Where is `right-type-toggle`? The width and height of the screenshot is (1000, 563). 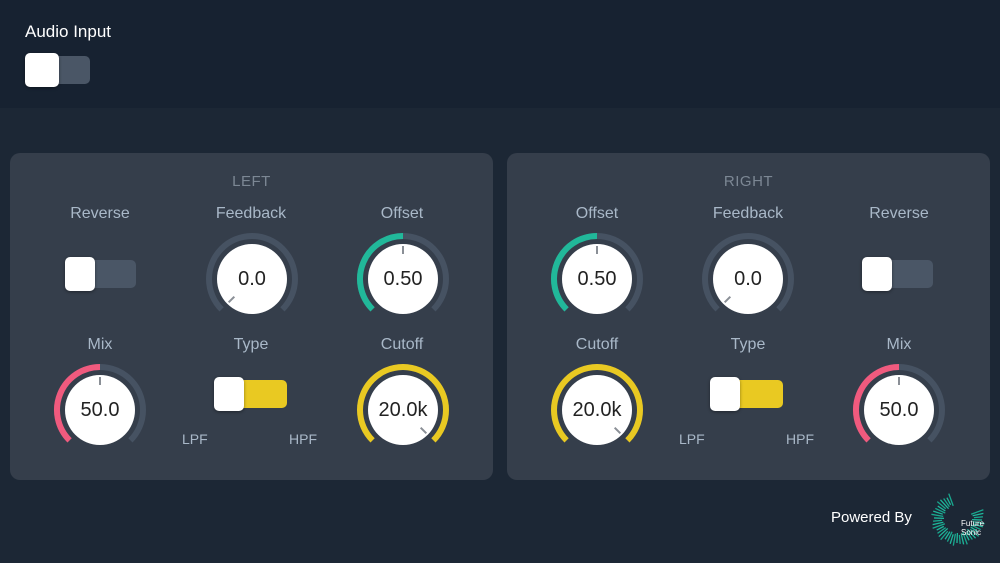
right-type-toggle is located at coordinates (746, 394).